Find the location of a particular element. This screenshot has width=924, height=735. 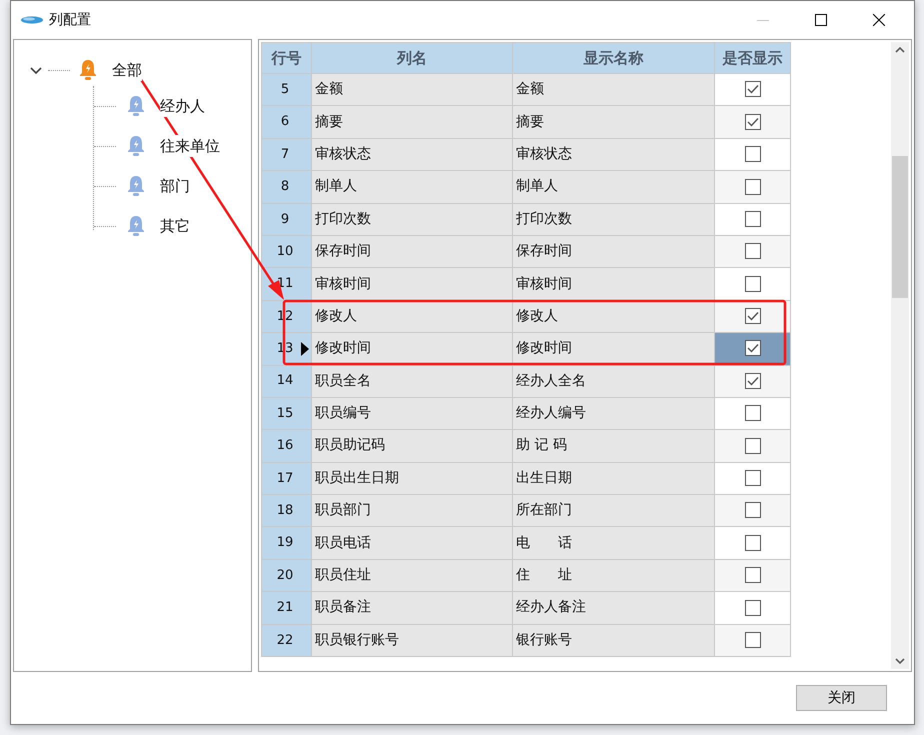

table-cell: 银行账号 is located at coordinates (613, 640).